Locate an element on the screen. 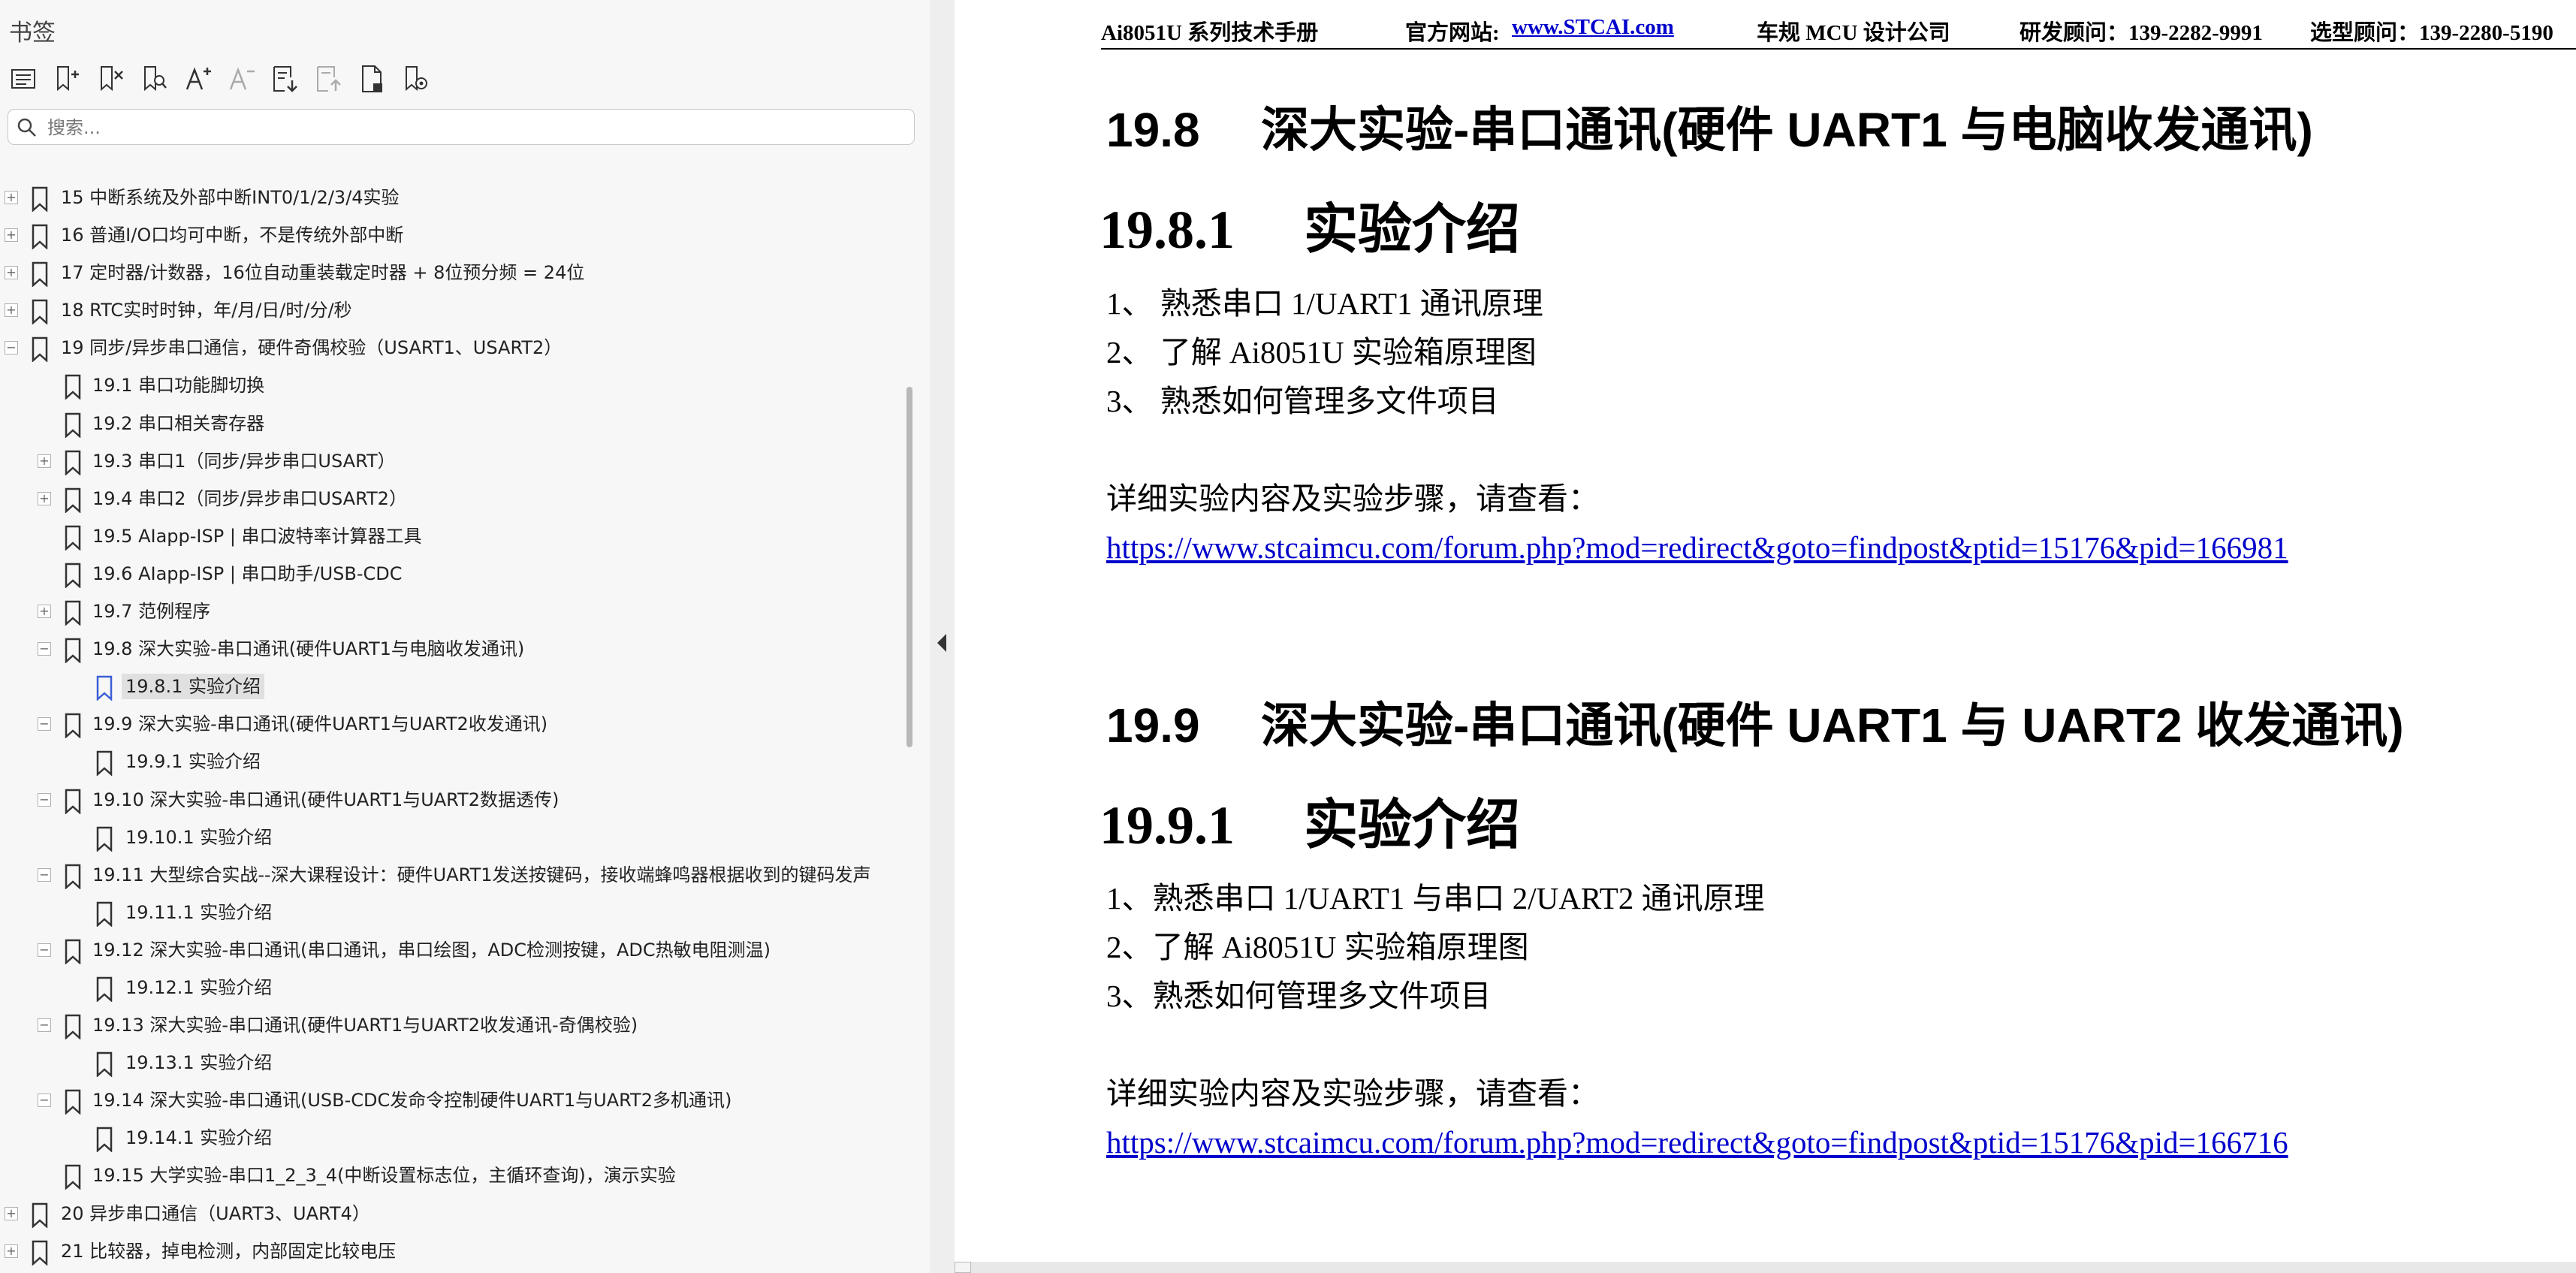 The image size is (2576, 1273). collapse-all-icon is located at coordinates (328, 79).